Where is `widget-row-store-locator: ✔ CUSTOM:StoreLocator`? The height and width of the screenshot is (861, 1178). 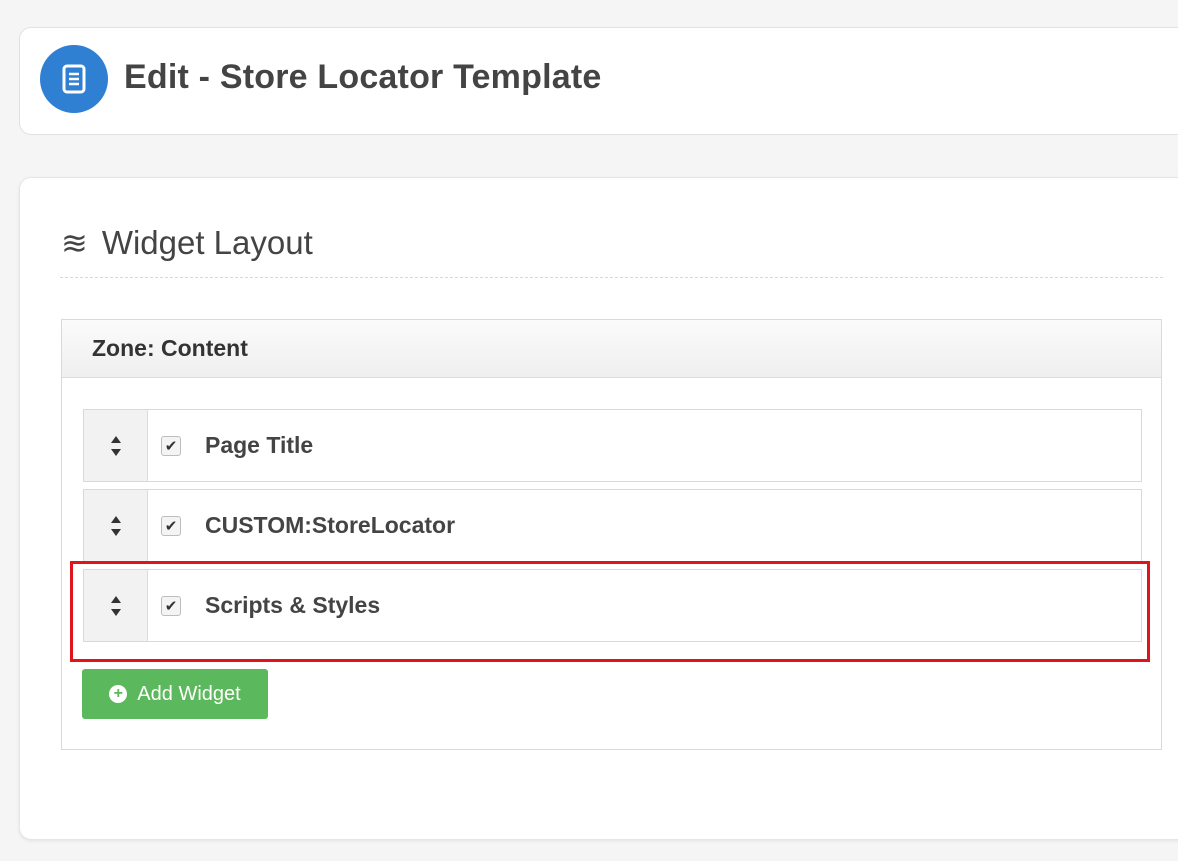
widget-row-store-locator: ✔ CUSTOM:StoreLocator is located at coordinates (612, 525).